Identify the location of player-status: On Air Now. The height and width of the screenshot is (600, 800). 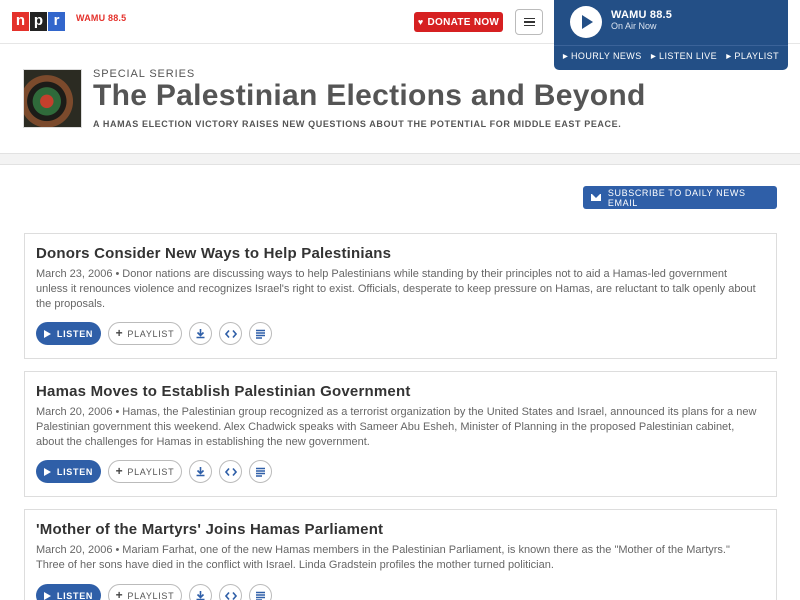
(634, 26).